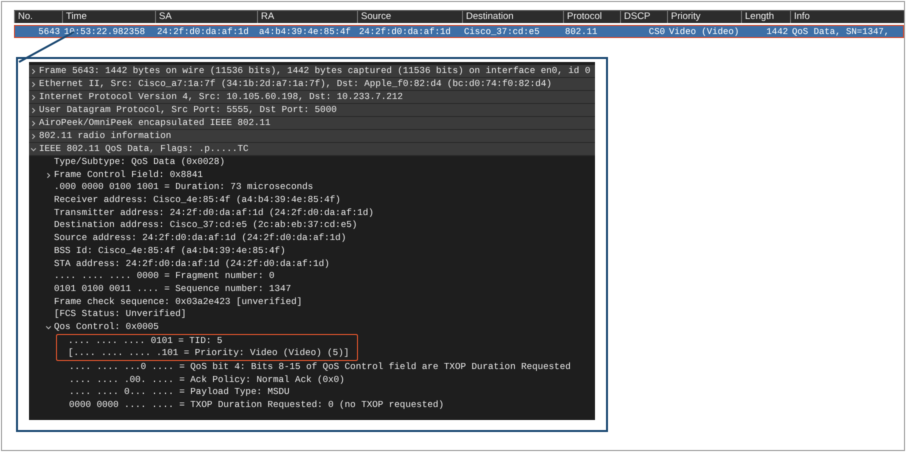 This screenshot has height=452, width=906. Describe the element at coordinates (591, 17) in the screenshot. I see `column-header: Protocol` at that location.